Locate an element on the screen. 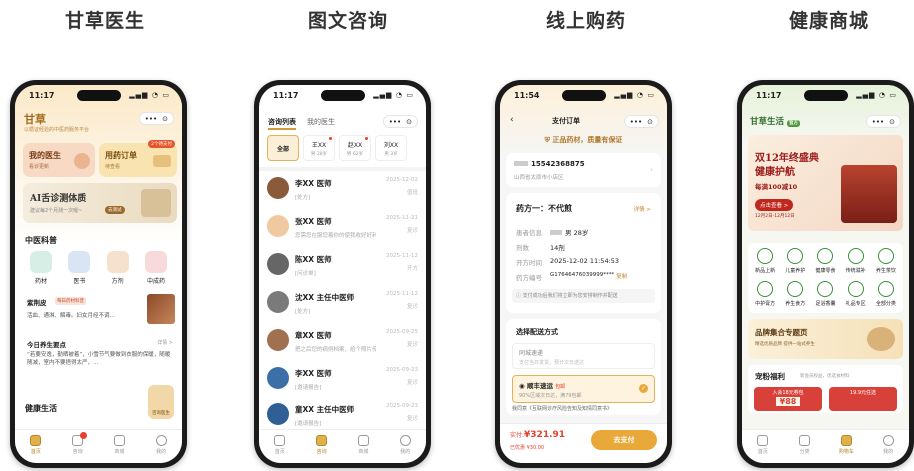 The width and height of the screenshot is (914, 471). tab-consult-list: 咨询列表 is located at coordinates (282, 123).